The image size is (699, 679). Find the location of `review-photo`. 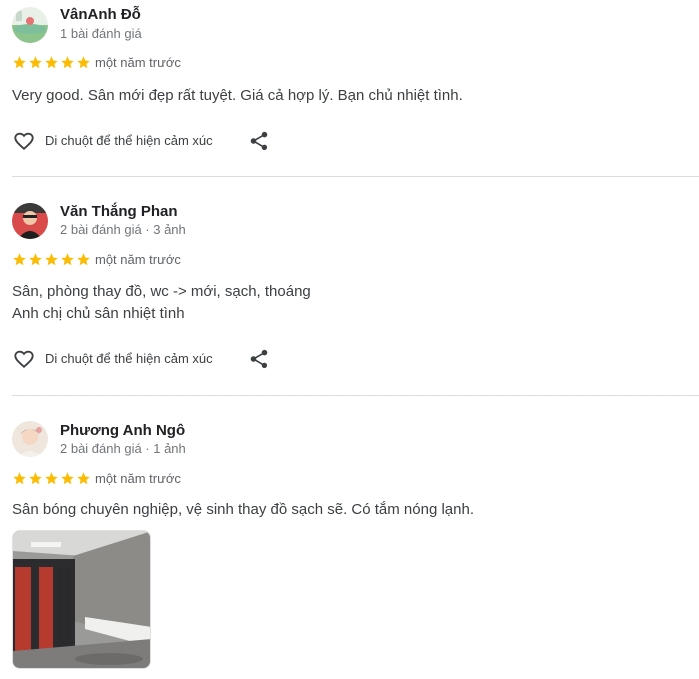

review-photo is located at coordinates (81, 599).